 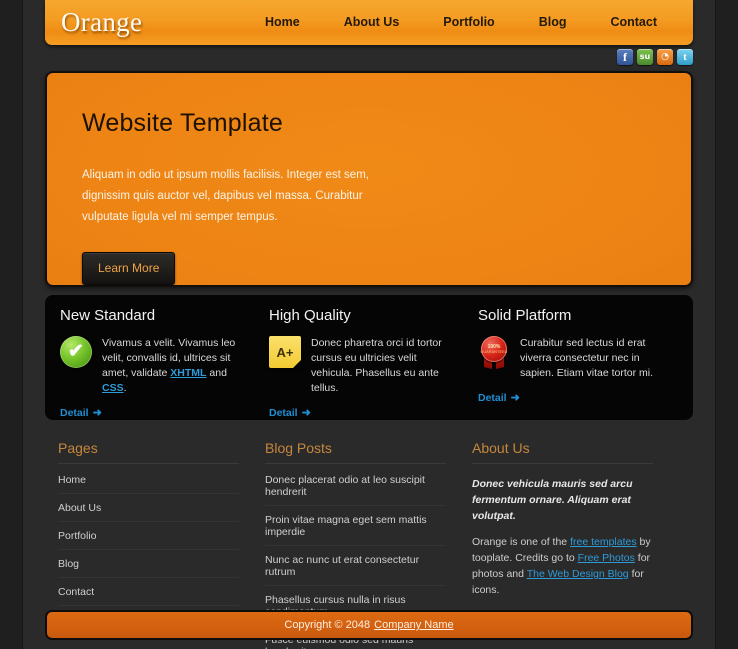 I want to click on list-item: About Us, so click(x=148, y=508).